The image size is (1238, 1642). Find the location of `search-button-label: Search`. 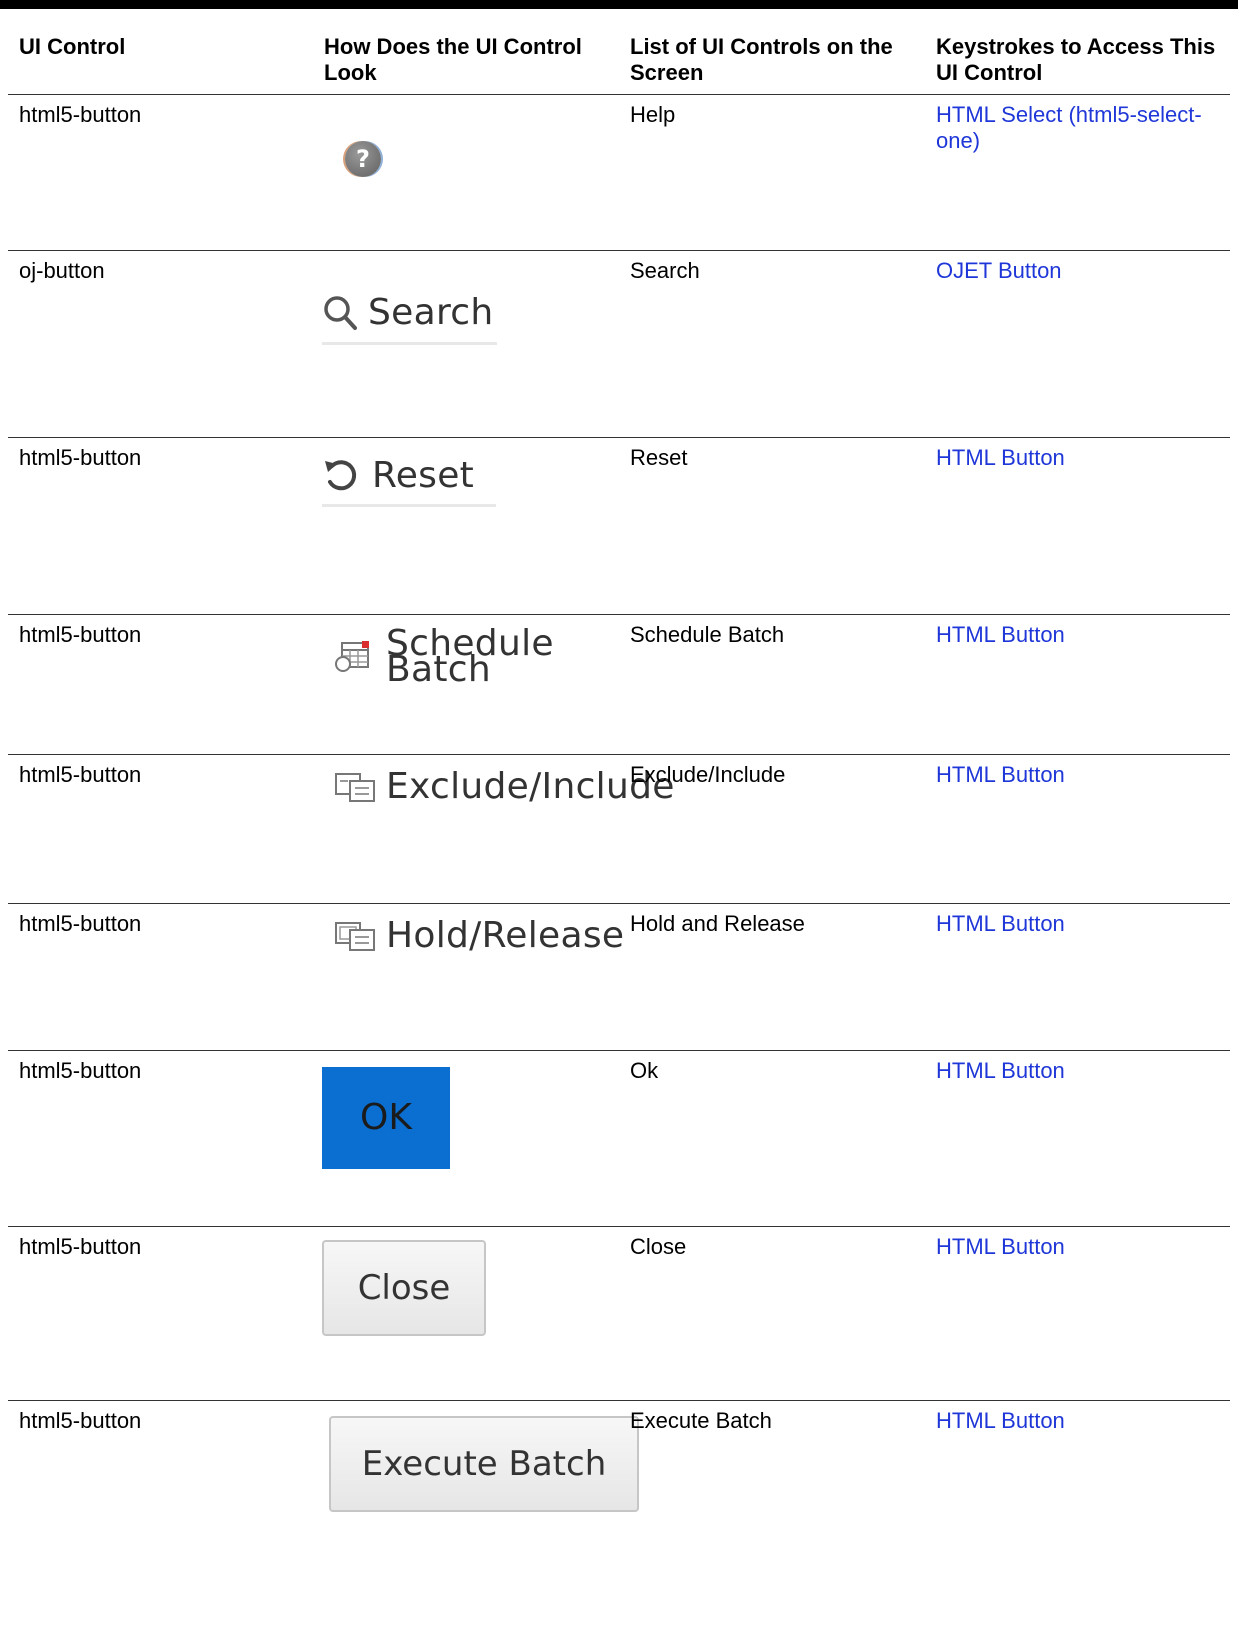

search-button-label: Search is located at coordinates (431, 312).